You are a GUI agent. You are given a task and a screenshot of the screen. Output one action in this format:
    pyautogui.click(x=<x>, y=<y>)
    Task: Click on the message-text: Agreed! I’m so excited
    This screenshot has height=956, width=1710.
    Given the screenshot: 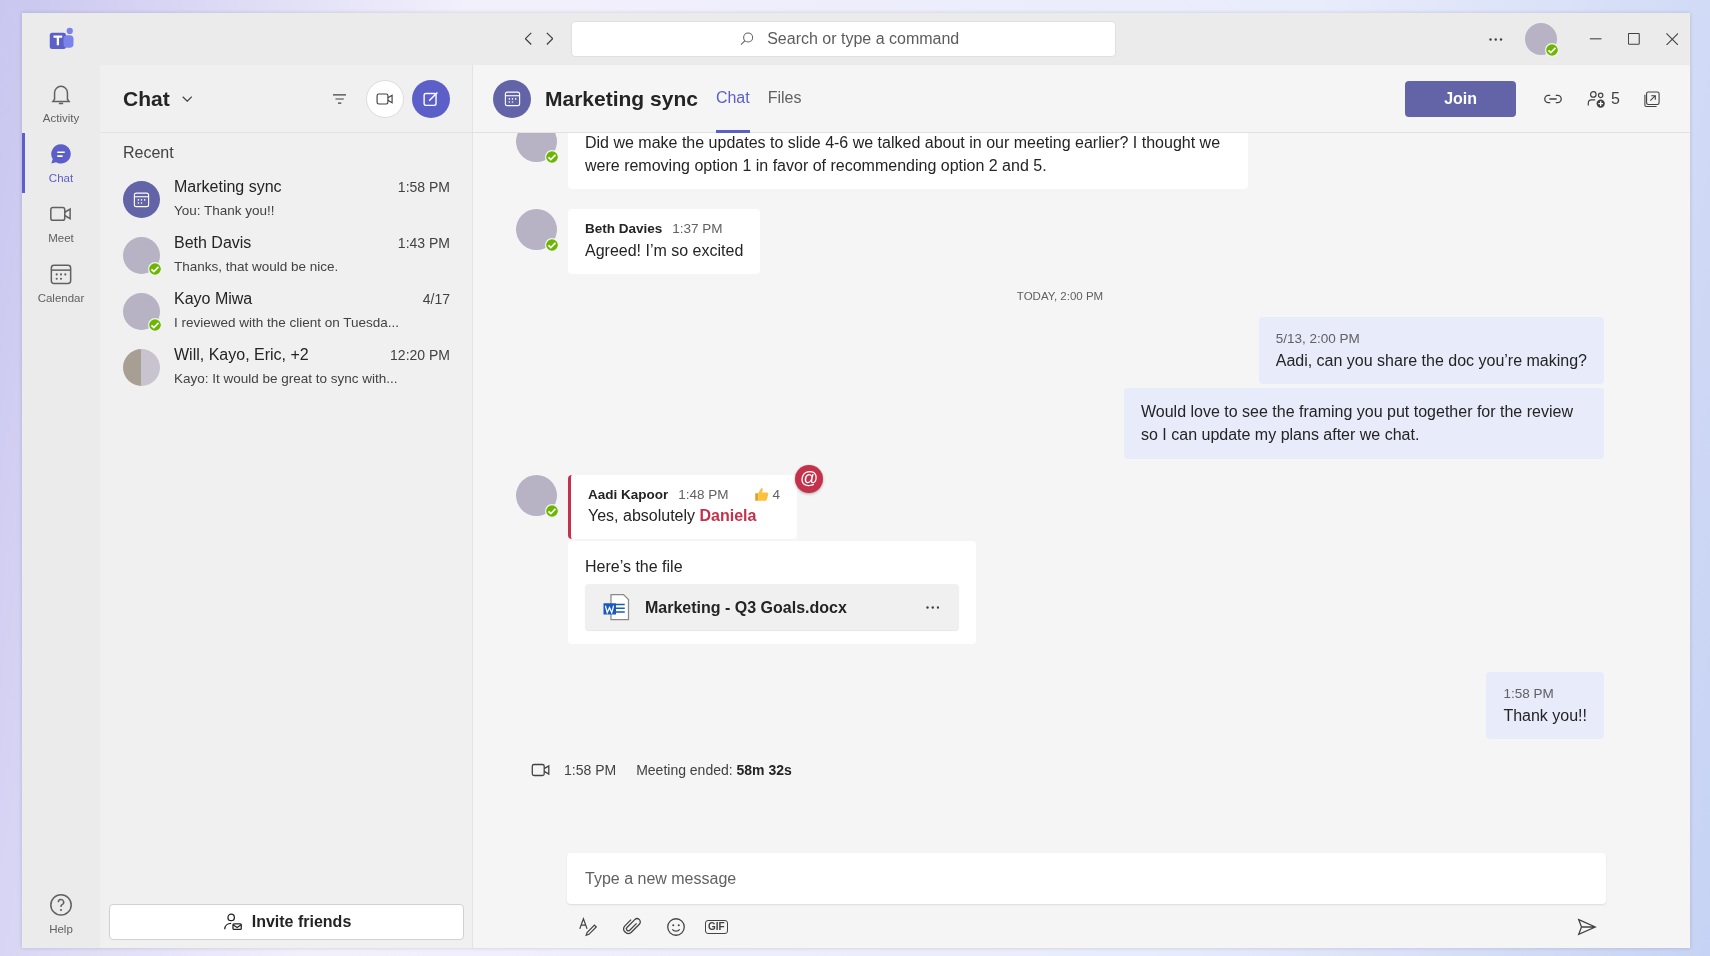 What is the action you would take?
    pyautogui.click(x=664, y=250)
    